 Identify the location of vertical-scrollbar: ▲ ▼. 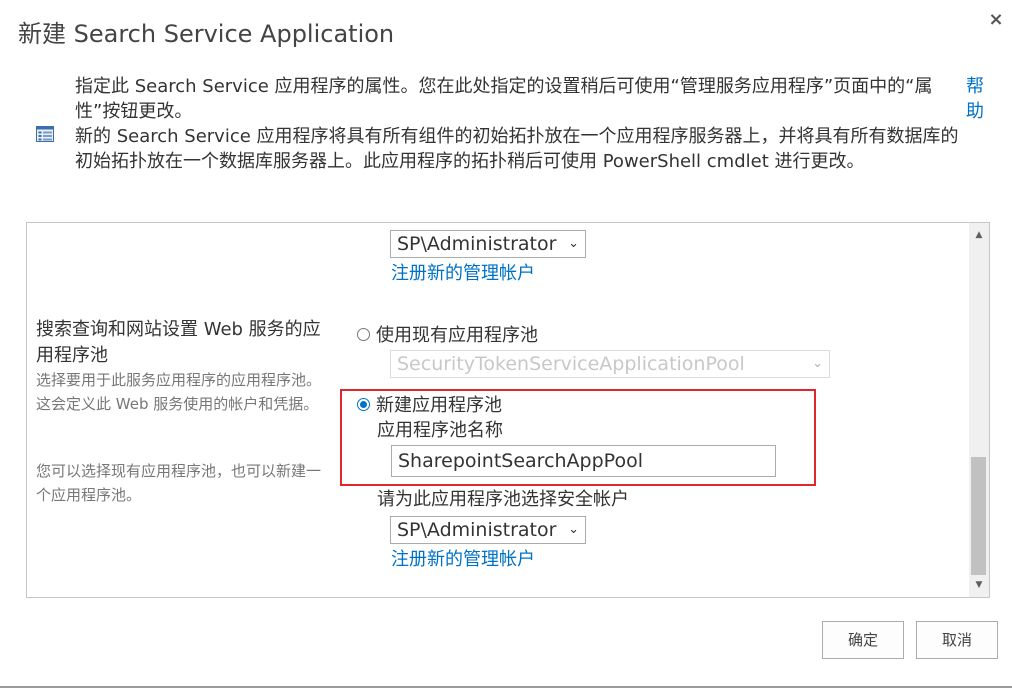
(979, 410).